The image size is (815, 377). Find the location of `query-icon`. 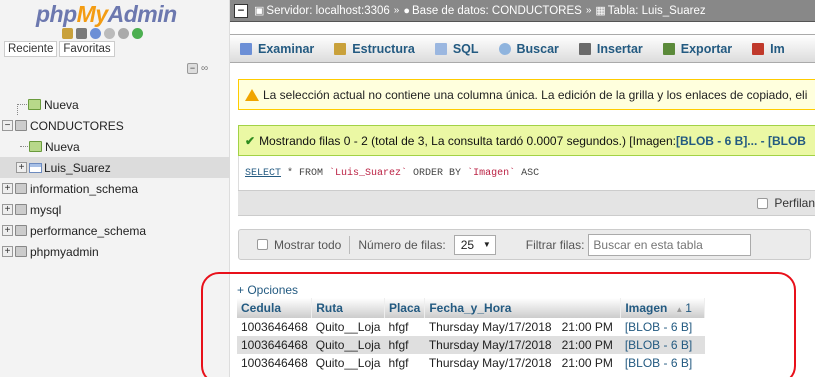

query-icon is located at coordinates (95, 33).